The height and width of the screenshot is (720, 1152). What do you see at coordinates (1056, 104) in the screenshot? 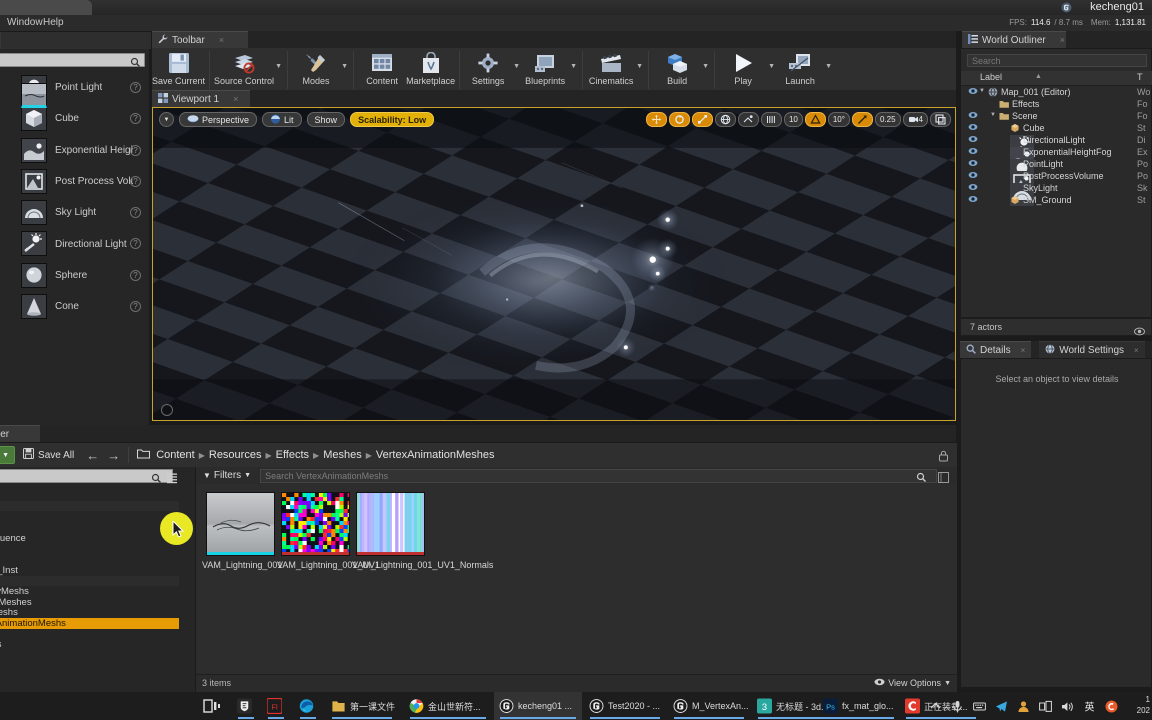
I see `outliner-row: Effects Fo` at bounding box center [1056, 104].